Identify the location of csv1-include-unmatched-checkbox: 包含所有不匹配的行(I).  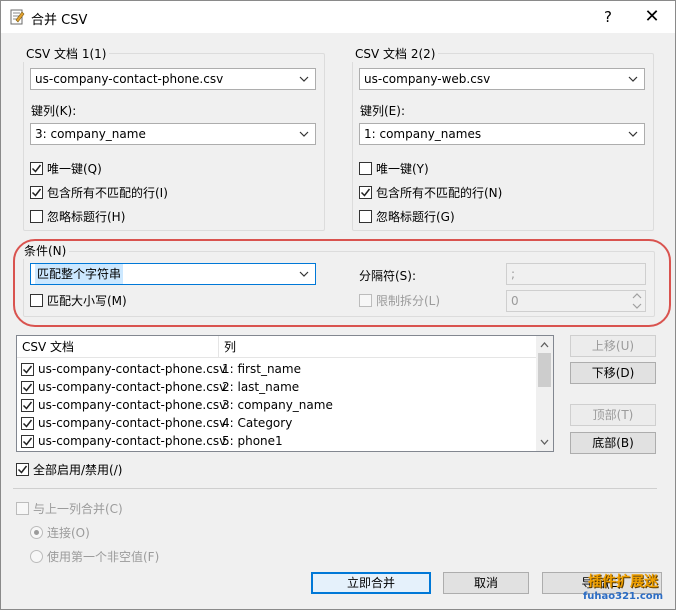
(99, 192).